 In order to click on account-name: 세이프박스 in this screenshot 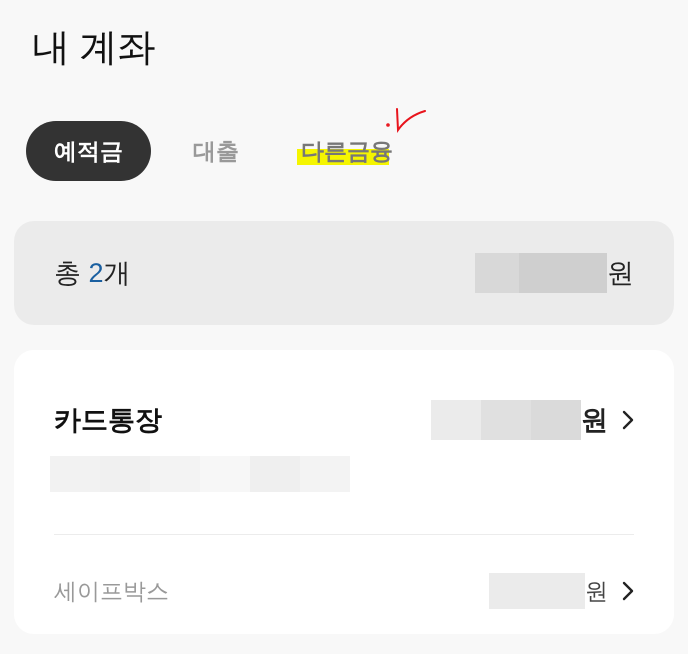, I will do `click(111, 592)`.